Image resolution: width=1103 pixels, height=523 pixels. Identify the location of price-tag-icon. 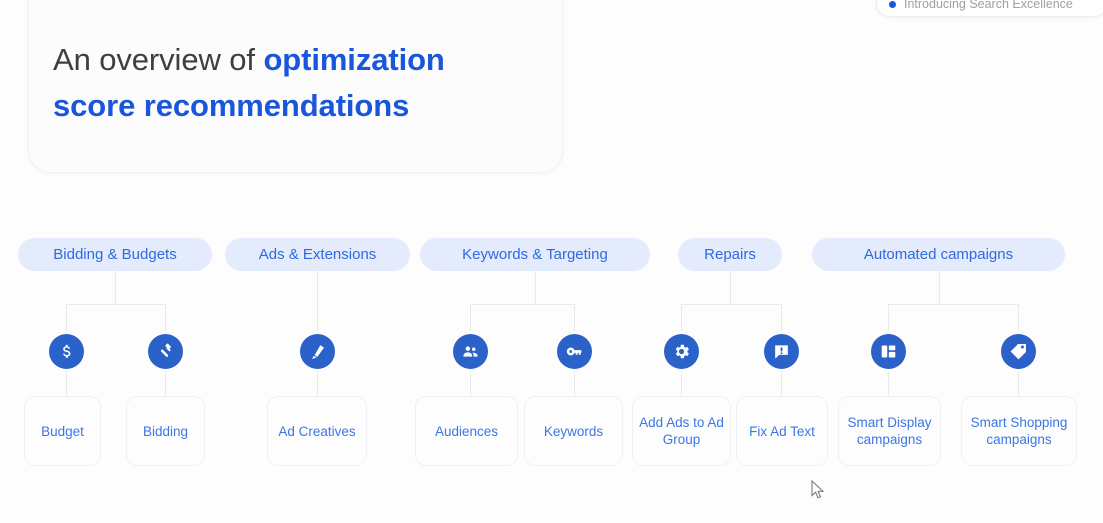
(1018, 351).